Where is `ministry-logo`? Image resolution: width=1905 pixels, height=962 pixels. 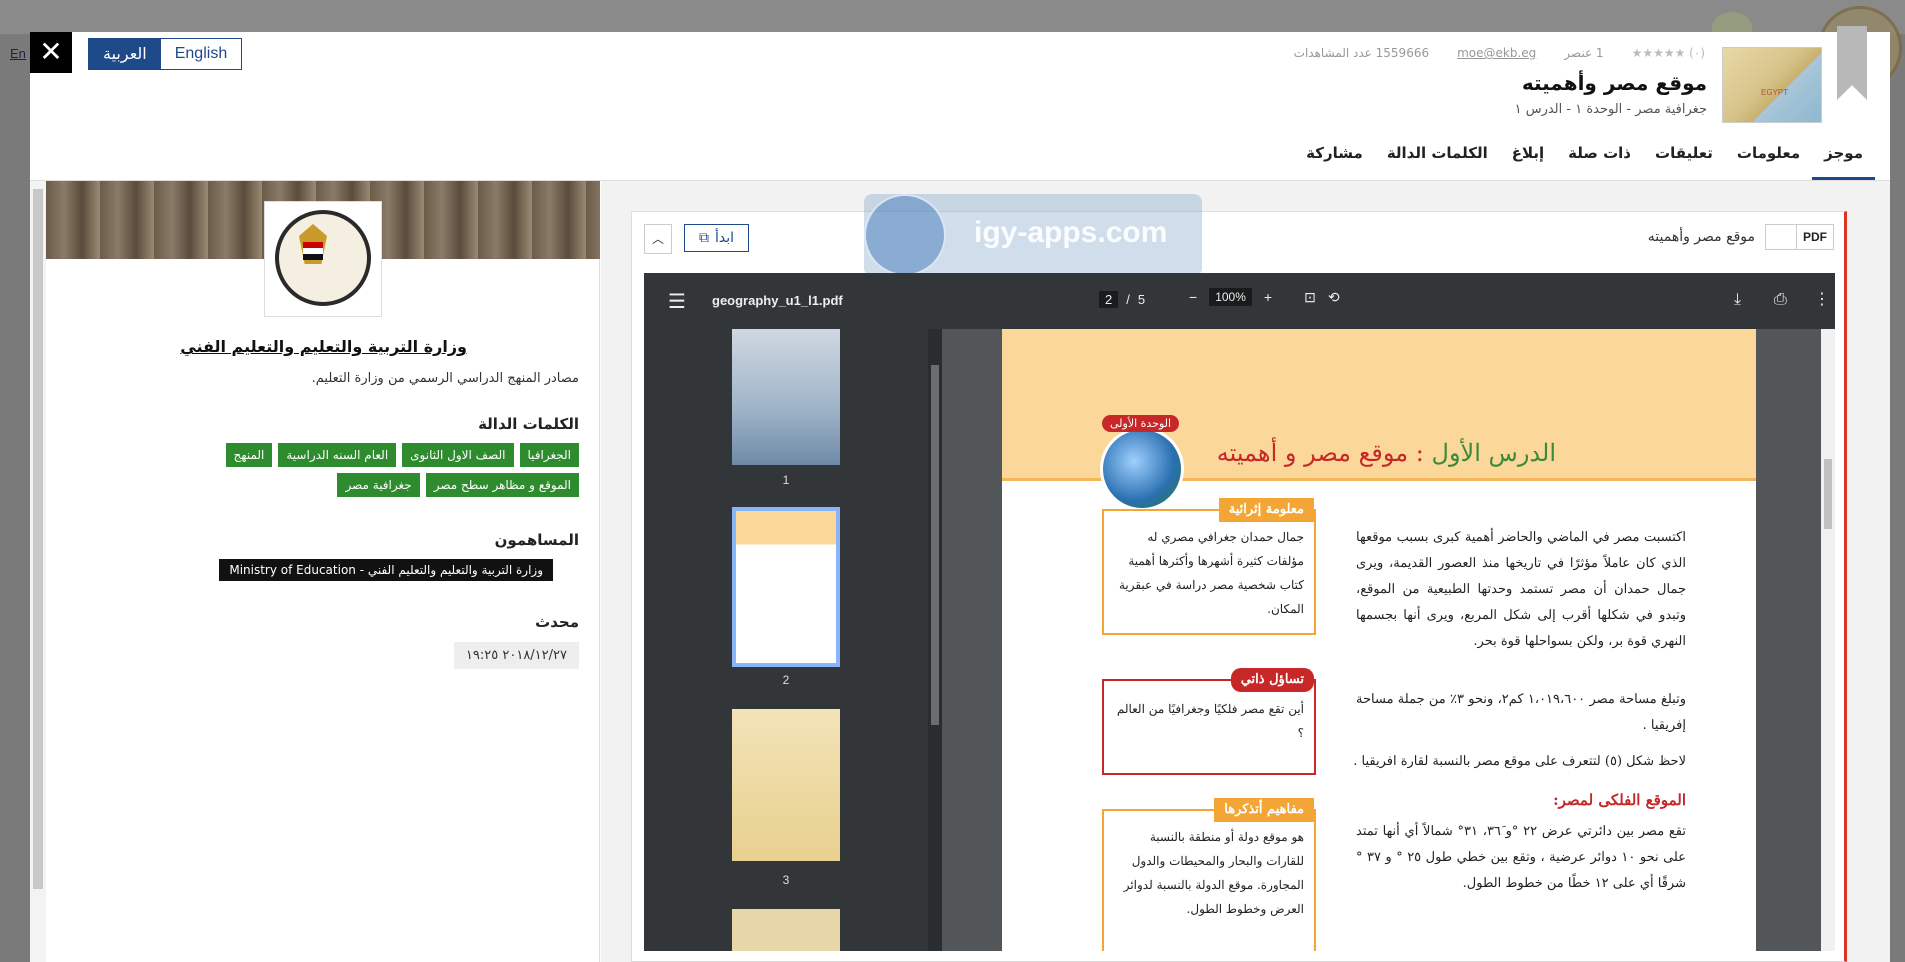 ministry-logo is located at coordinates (323, 259).